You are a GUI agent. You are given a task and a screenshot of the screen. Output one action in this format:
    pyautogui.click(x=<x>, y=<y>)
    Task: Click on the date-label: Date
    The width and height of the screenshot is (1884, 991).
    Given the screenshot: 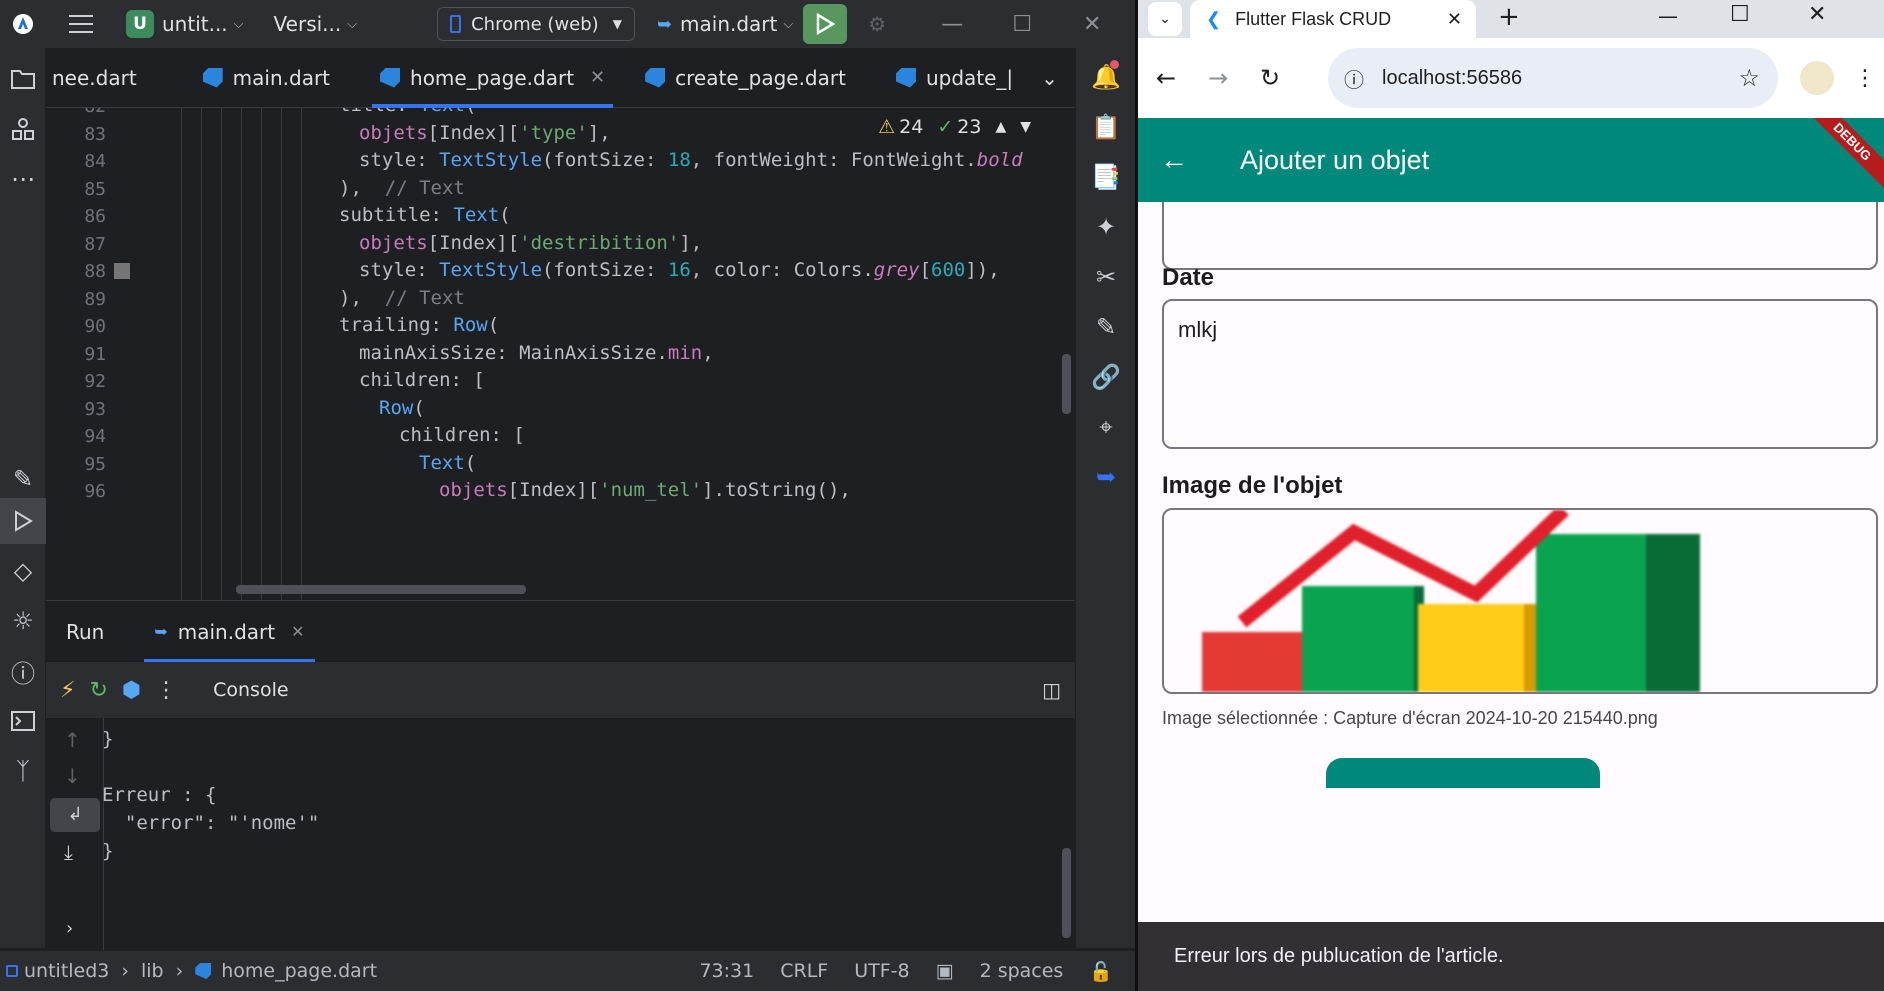 What is the action you would take?
    pyautogui.click(x=1188, y=277)
    